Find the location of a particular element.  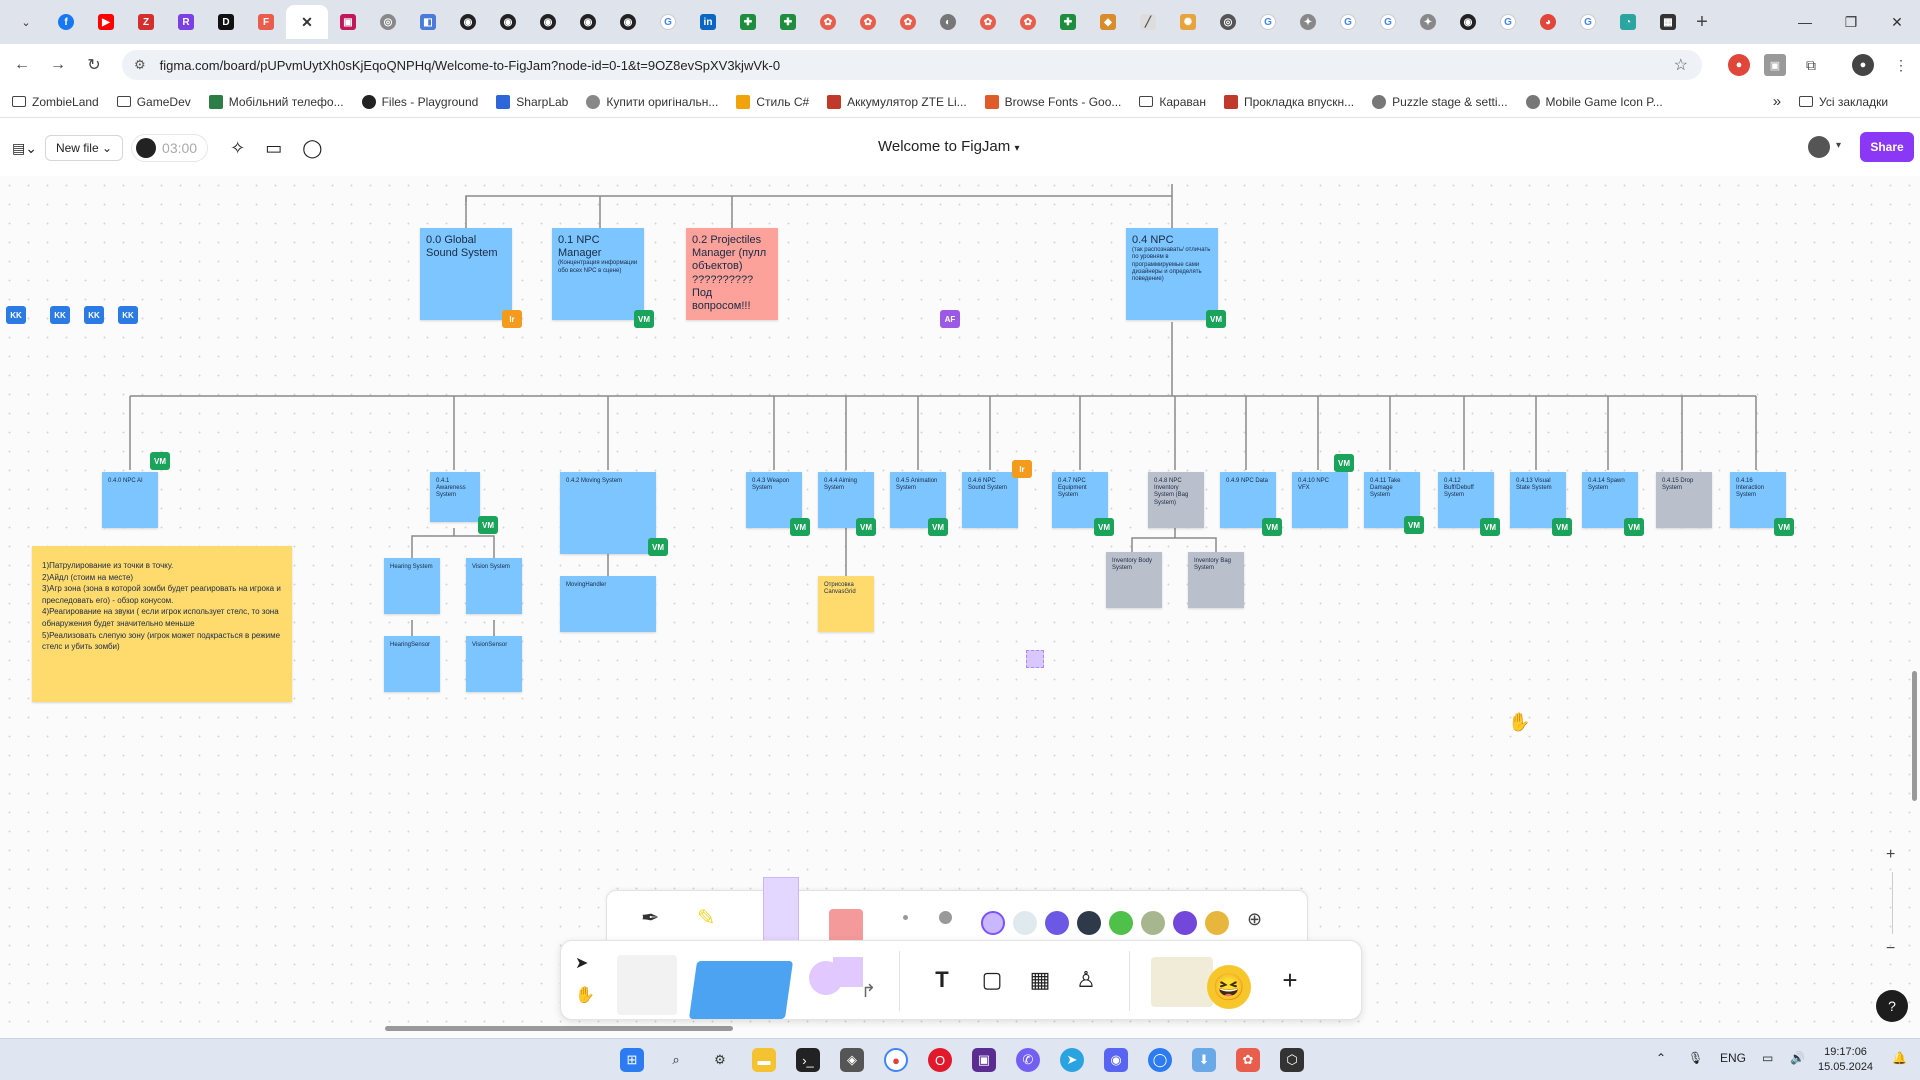

stamp-icon: ♙ is located at coordinates (1086, 980).